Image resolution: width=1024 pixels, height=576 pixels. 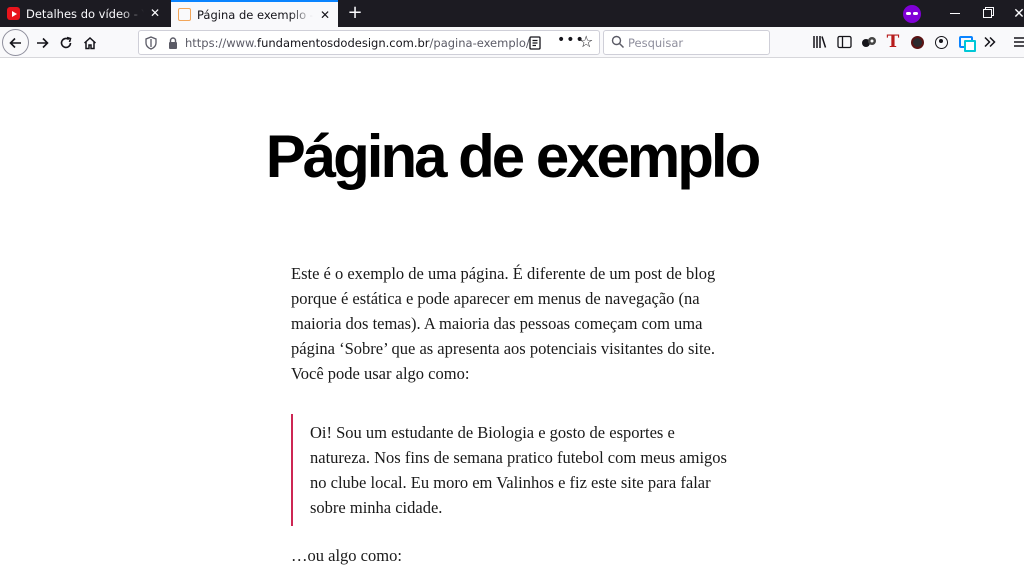 I want to click on library-button, so click(x=820, y=42).